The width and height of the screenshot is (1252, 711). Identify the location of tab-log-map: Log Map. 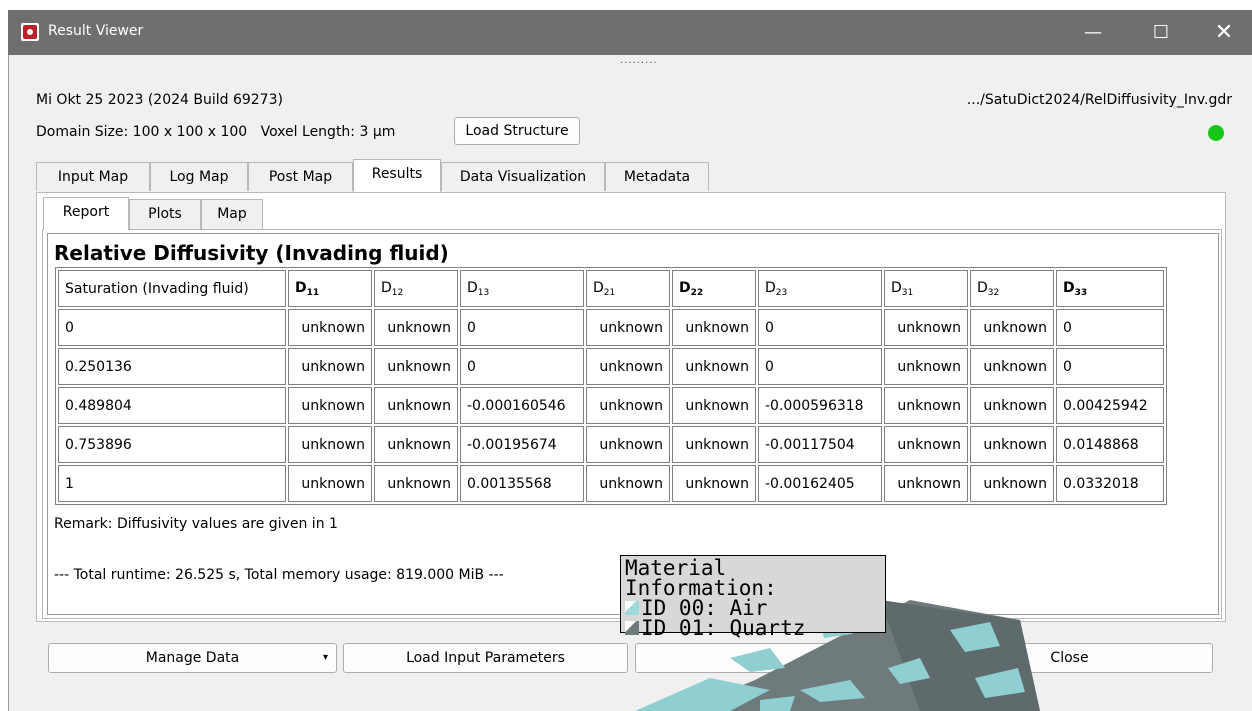
(199, 176).